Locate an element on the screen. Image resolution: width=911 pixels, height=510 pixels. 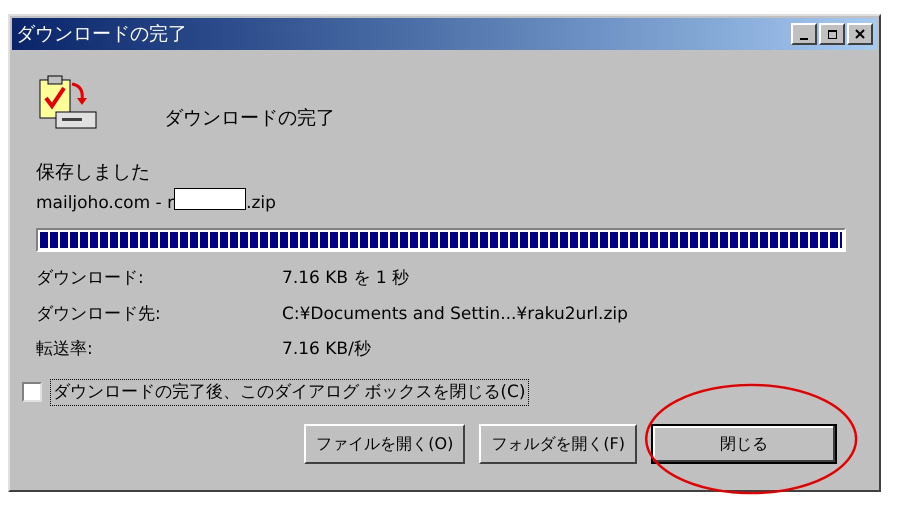
minimize-button is located at coordinates (804, 34).